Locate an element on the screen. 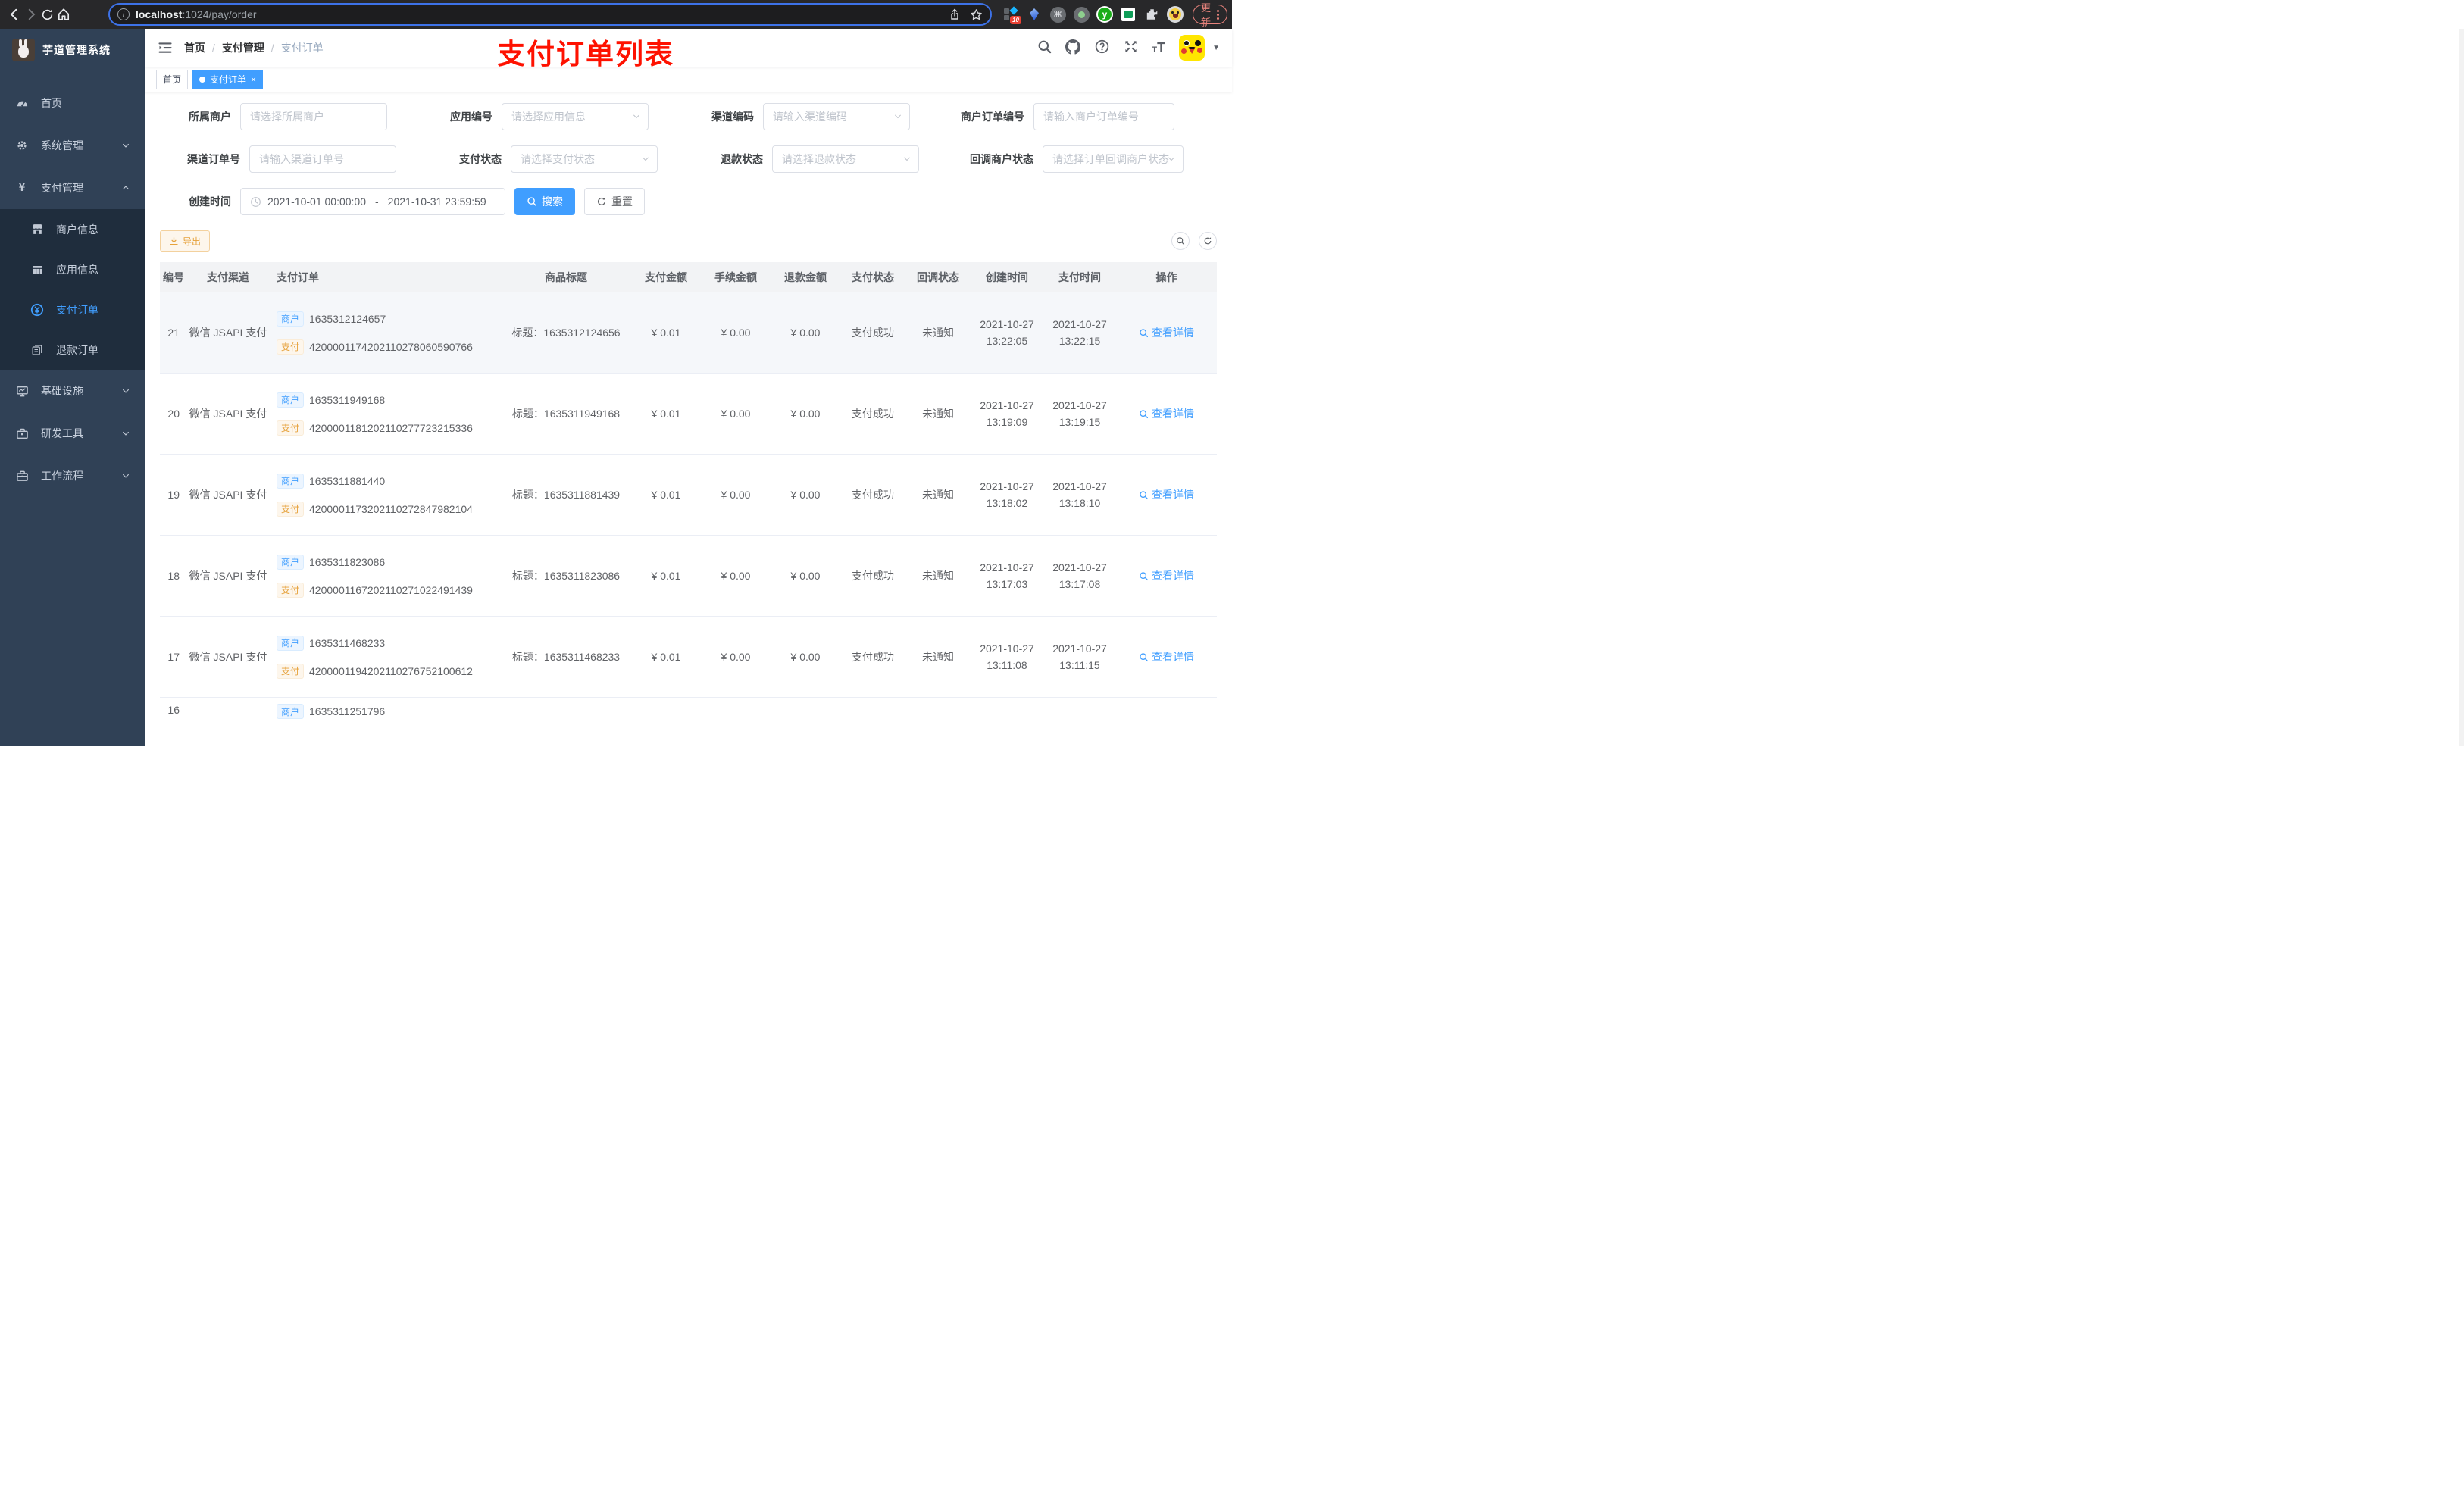 The width and height of the screenshot is (2464, 1491). kite-extension-icon is located at coordinates (1034, 14).